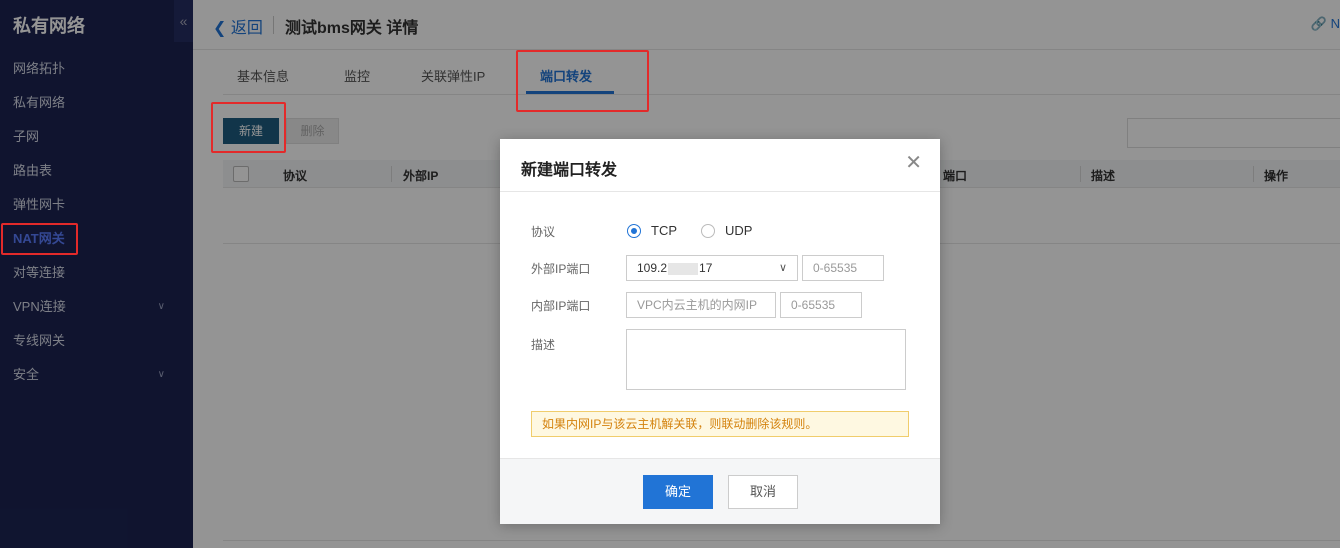 The height and width of the screenshot is (548, 1340). What do you see at coordinates (561, 269) in the screenshot?
I see `external-ip-port-label: 外部IP端口` at bounding box center [561, 269].